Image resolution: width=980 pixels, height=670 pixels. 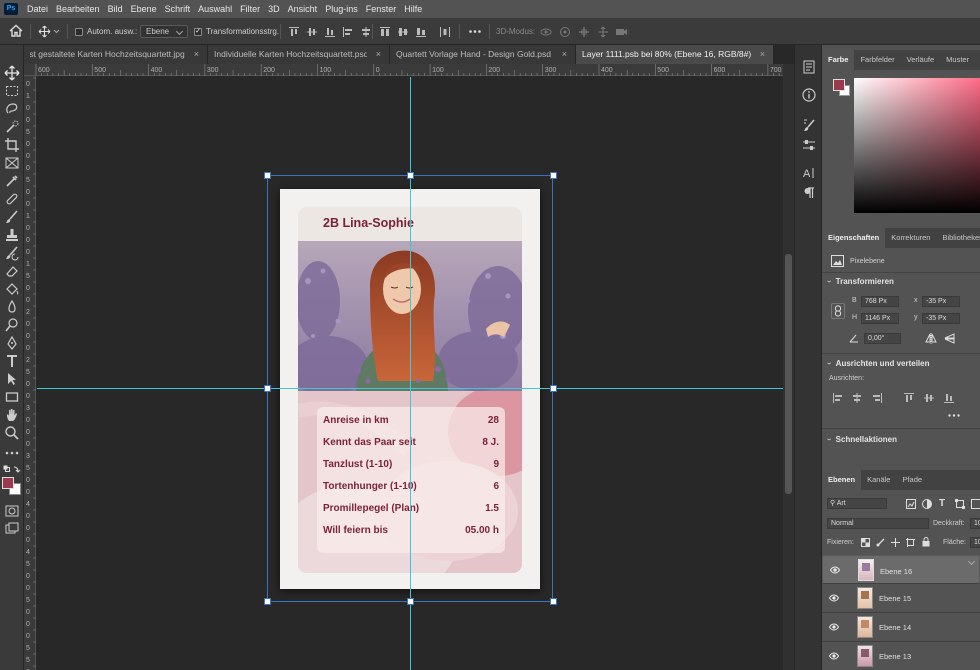 What do you see at coordinates (901, 569) in the screenshot?
I see `layer-row-ebene-16: Ebene 16` at bounding box center [901, 569].